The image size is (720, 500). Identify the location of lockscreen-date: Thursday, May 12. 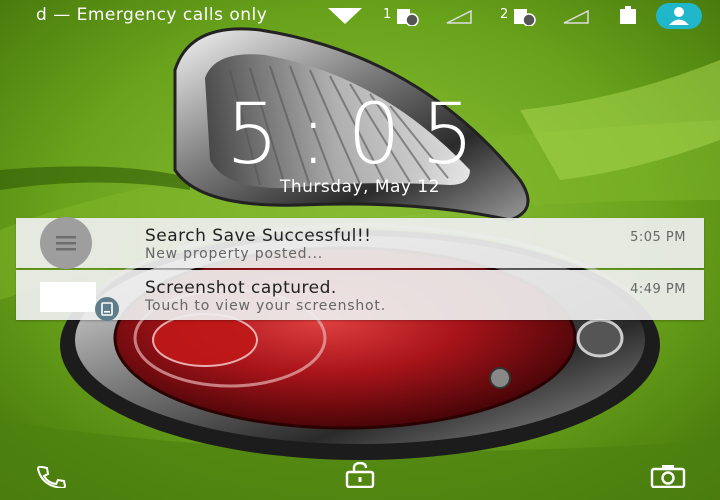
(360, 187).